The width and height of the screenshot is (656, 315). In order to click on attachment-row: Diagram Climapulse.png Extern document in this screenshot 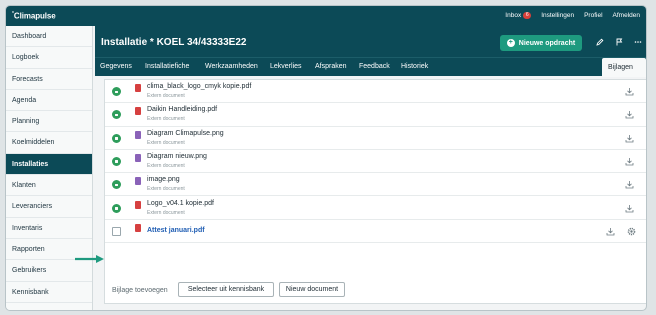, I will do `click(375, 138)`.